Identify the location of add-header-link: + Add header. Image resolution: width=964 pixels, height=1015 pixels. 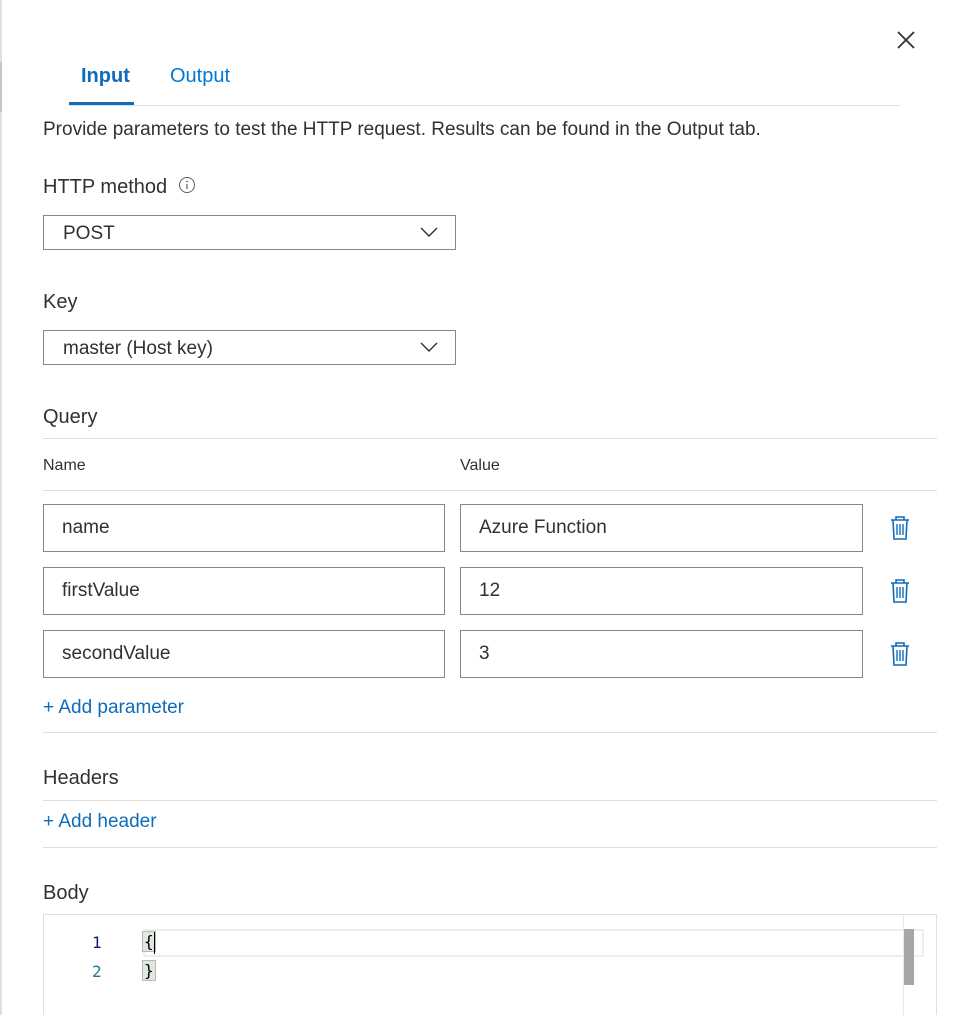
(100, 822).